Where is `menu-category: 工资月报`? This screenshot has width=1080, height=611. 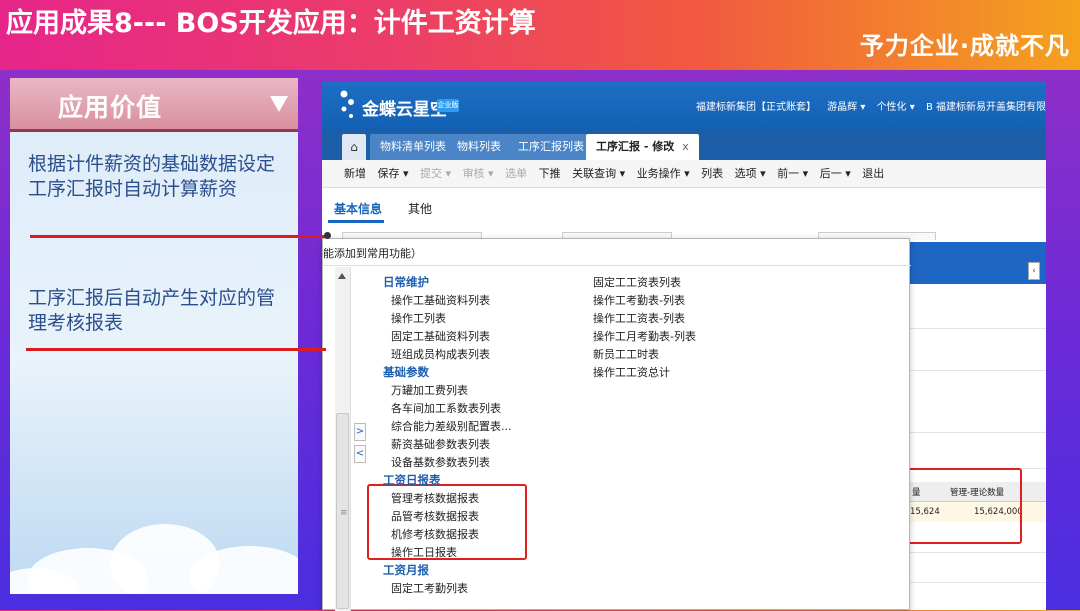 menu-category: 工资月报 is located at coordinates (406, 570).